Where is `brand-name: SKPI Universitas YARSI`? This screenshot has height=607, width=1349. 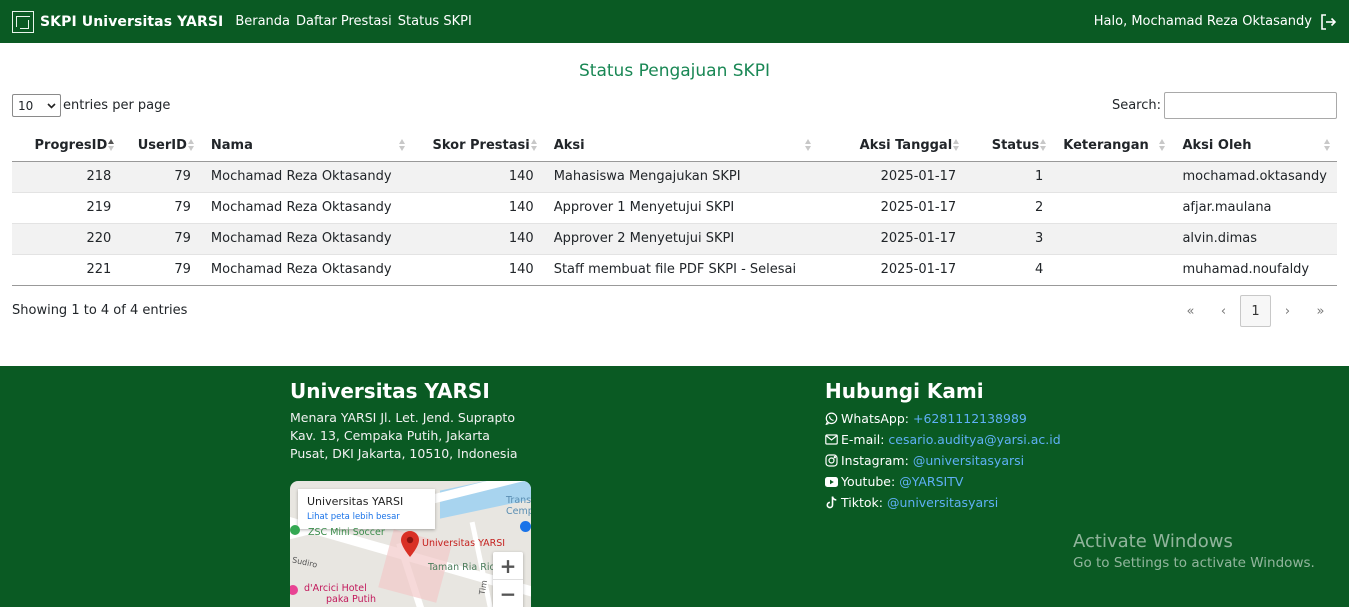
brand-name: SKPI Universitas YARSI is located at coordinates (131, 22).